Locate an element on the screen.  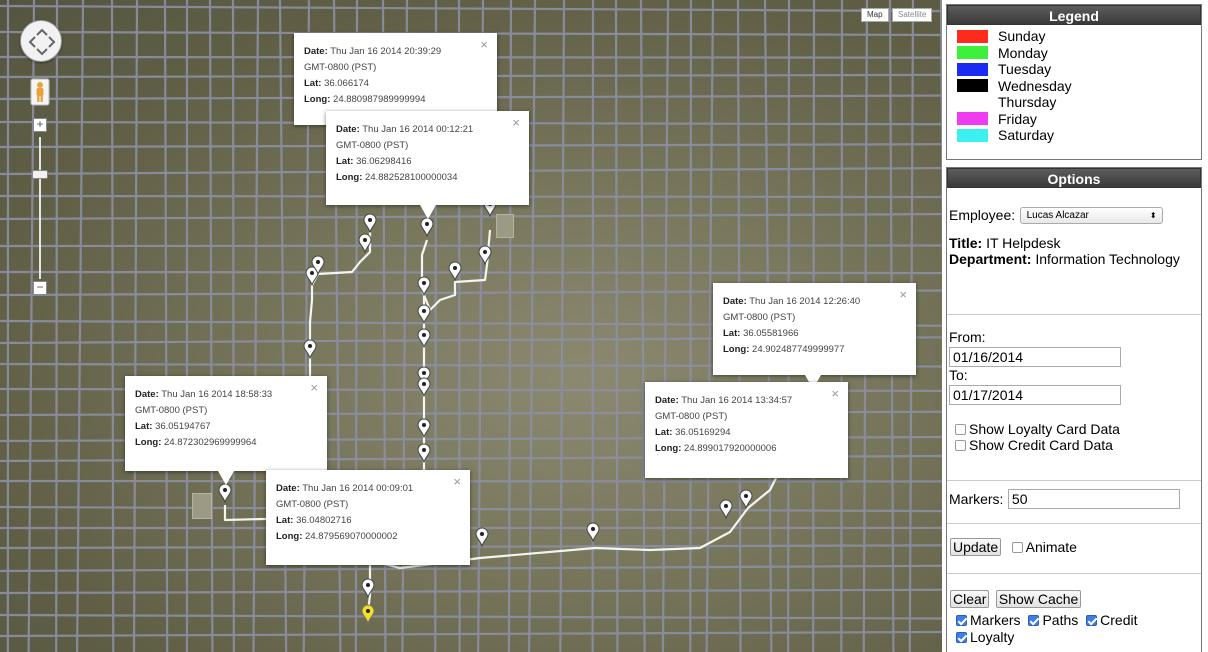
show-cache-button: Show Cache is located at coordinates (1038, 599).